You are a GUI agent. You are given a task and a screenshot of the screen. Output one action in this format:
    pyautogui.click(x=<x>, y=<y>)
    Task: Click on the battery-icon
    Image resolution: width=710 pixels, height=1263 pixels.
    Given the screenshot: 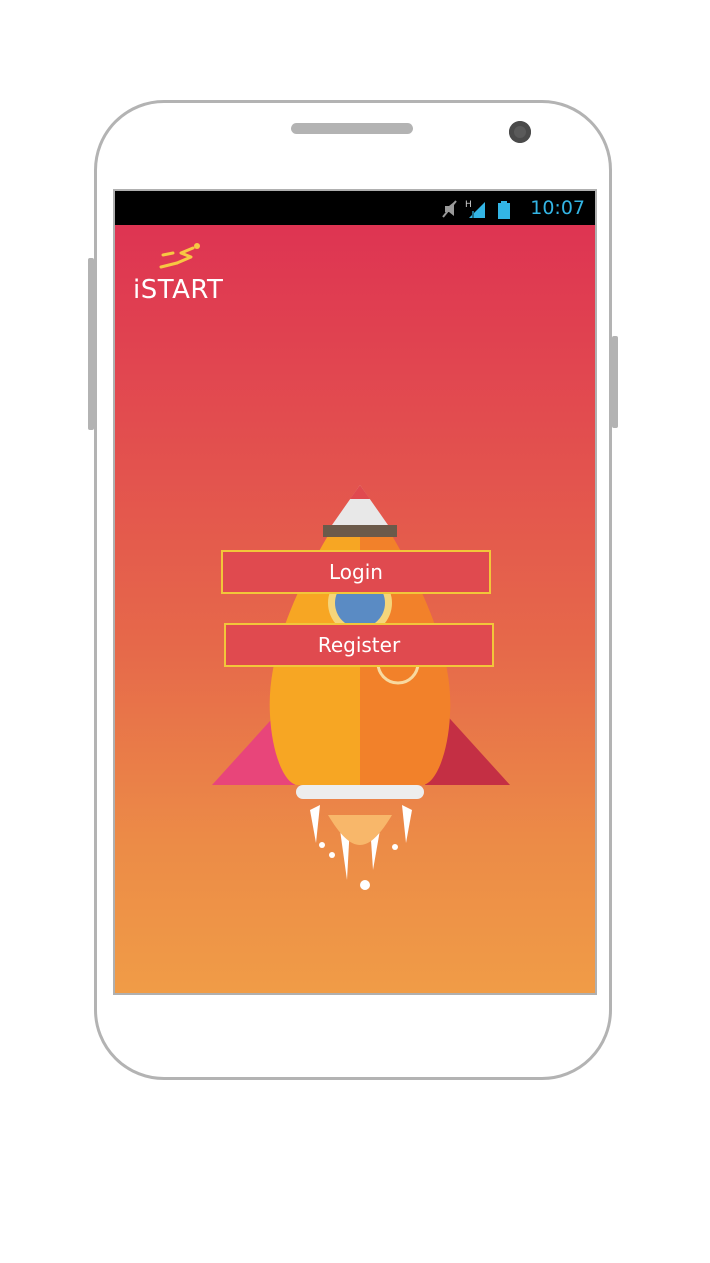 What is the action you would take?
    pyautogui.click(x=504, y=210)
    